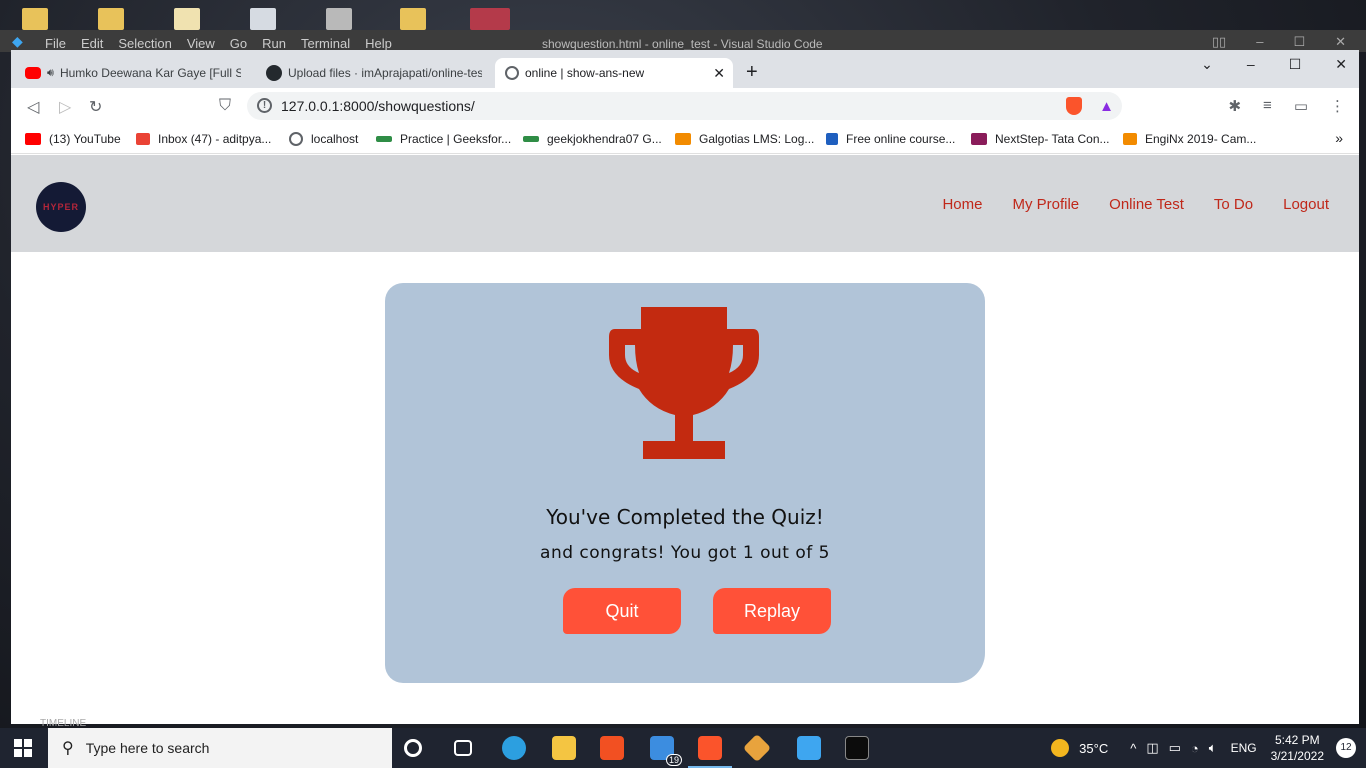 The width and height of the screenshot is (1366, 768). I want to click on quit-button: Quit, so click(622, 611).